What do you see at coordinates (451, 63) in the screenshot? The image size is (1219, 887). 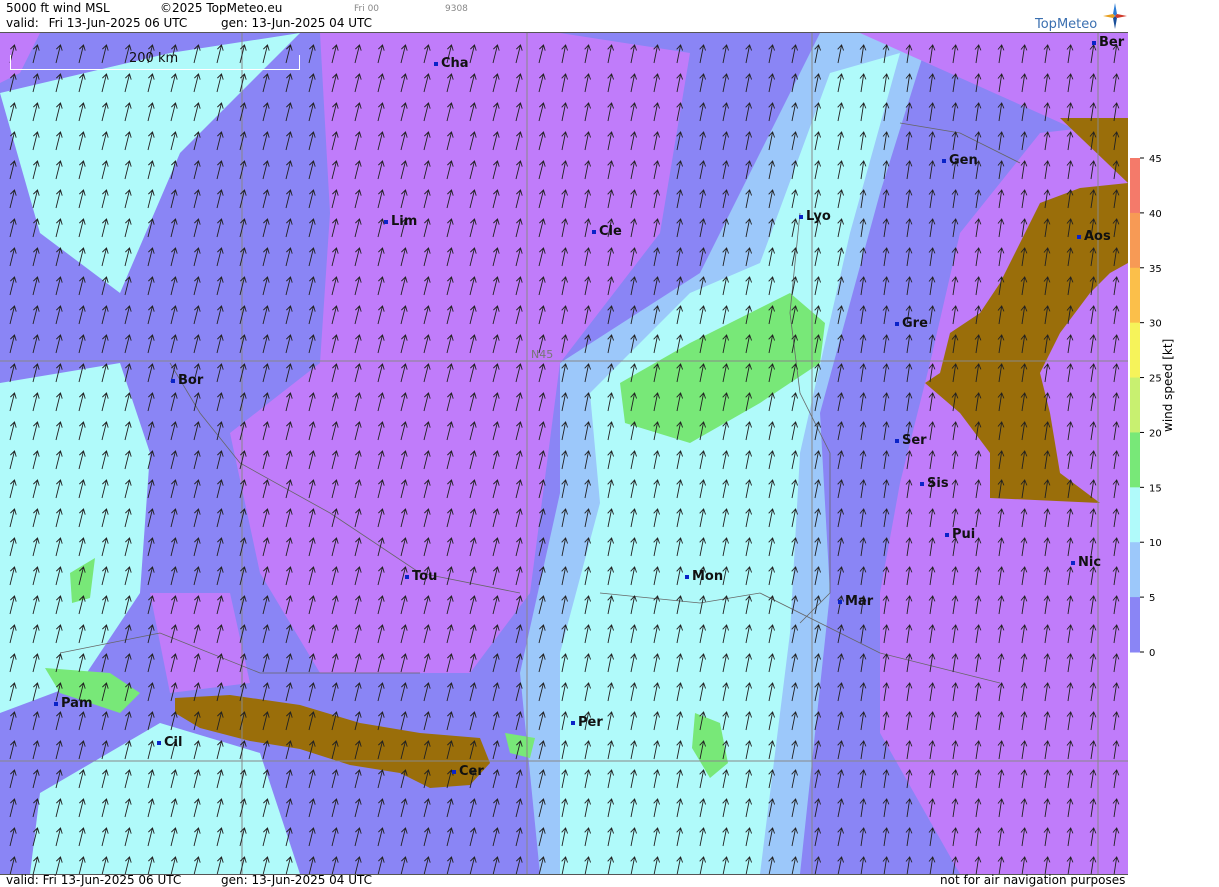 I see `city-label: Cha` at bounding box center [451, 63].